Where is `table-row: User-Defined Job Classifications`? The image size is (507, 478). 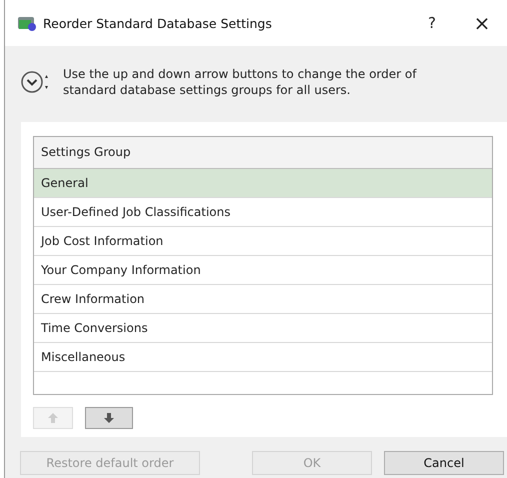 table-row: User-Defined Job Classifications is located at coordinates (263, 212).